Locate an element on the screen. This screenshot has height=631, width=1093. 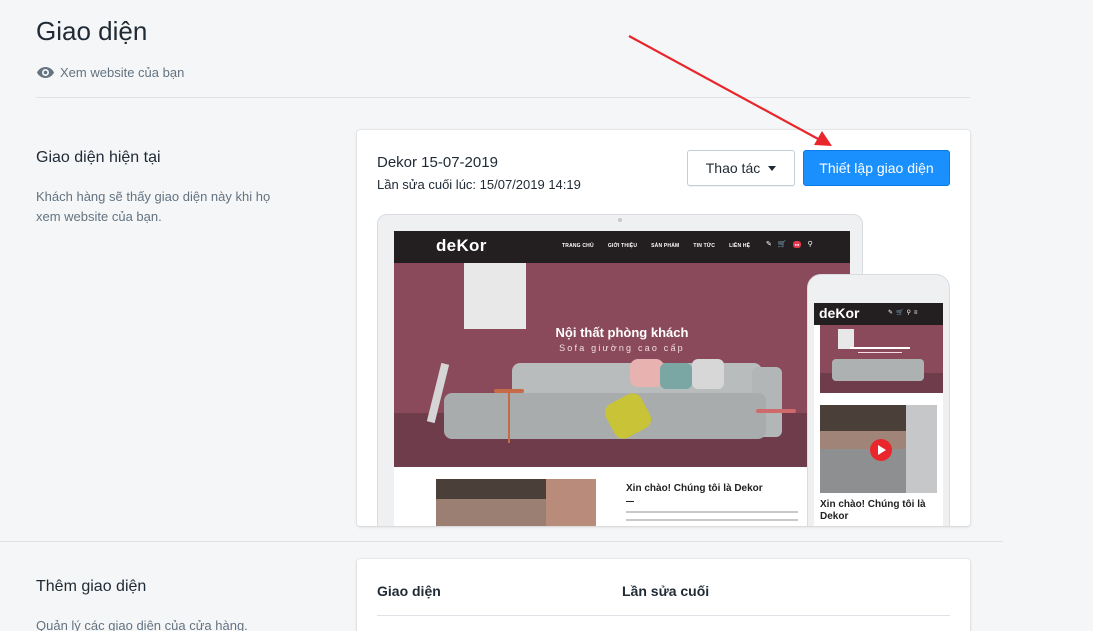
preview-hero: Nội thất phòng khách Sofa giường cao cấp is located at coordinates (622, 365).